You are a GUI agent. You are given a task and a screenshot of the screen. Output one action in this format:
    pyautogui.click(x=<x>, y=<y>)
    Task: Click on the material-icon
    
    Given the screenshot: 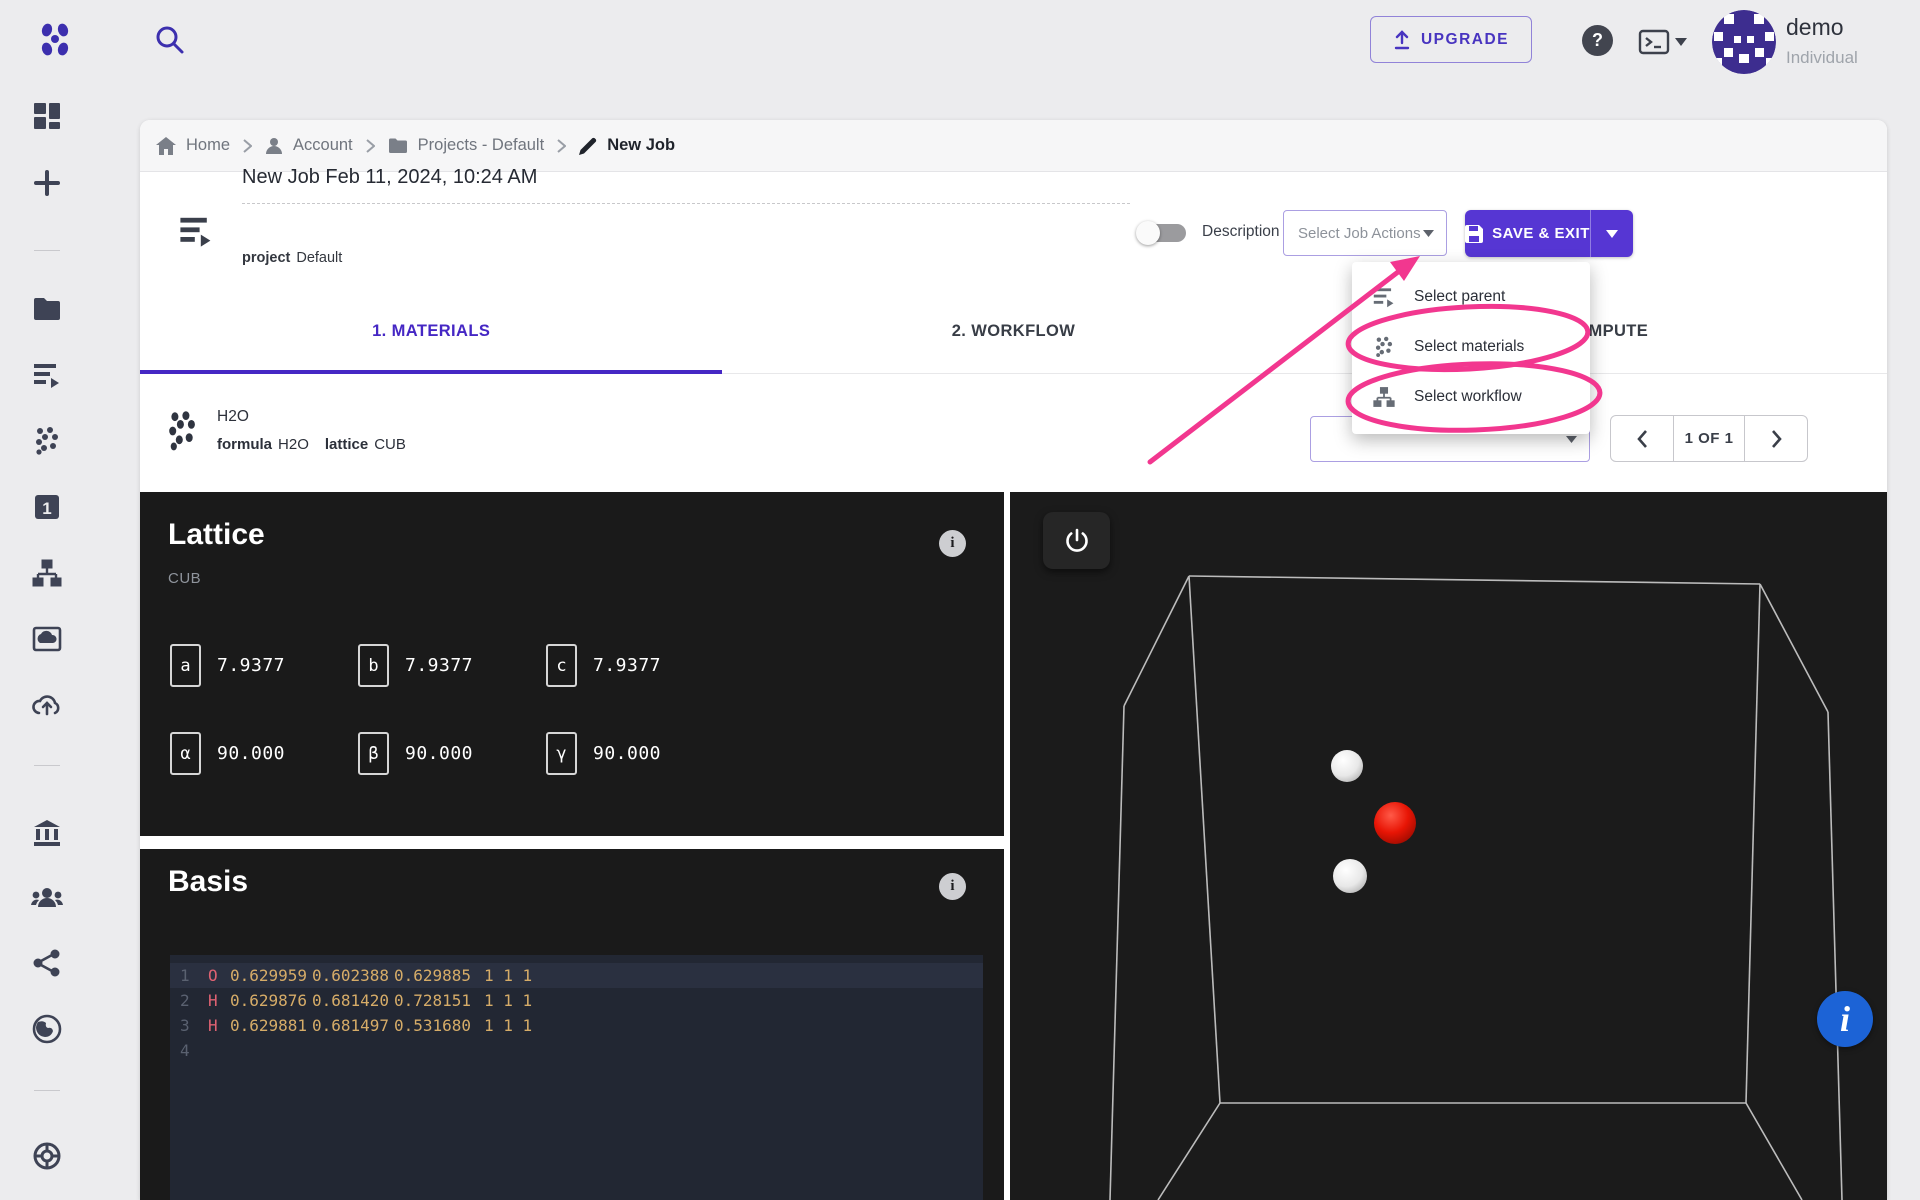 What is the action you would take?
    pyautogui.click(x=181, y=431)
    